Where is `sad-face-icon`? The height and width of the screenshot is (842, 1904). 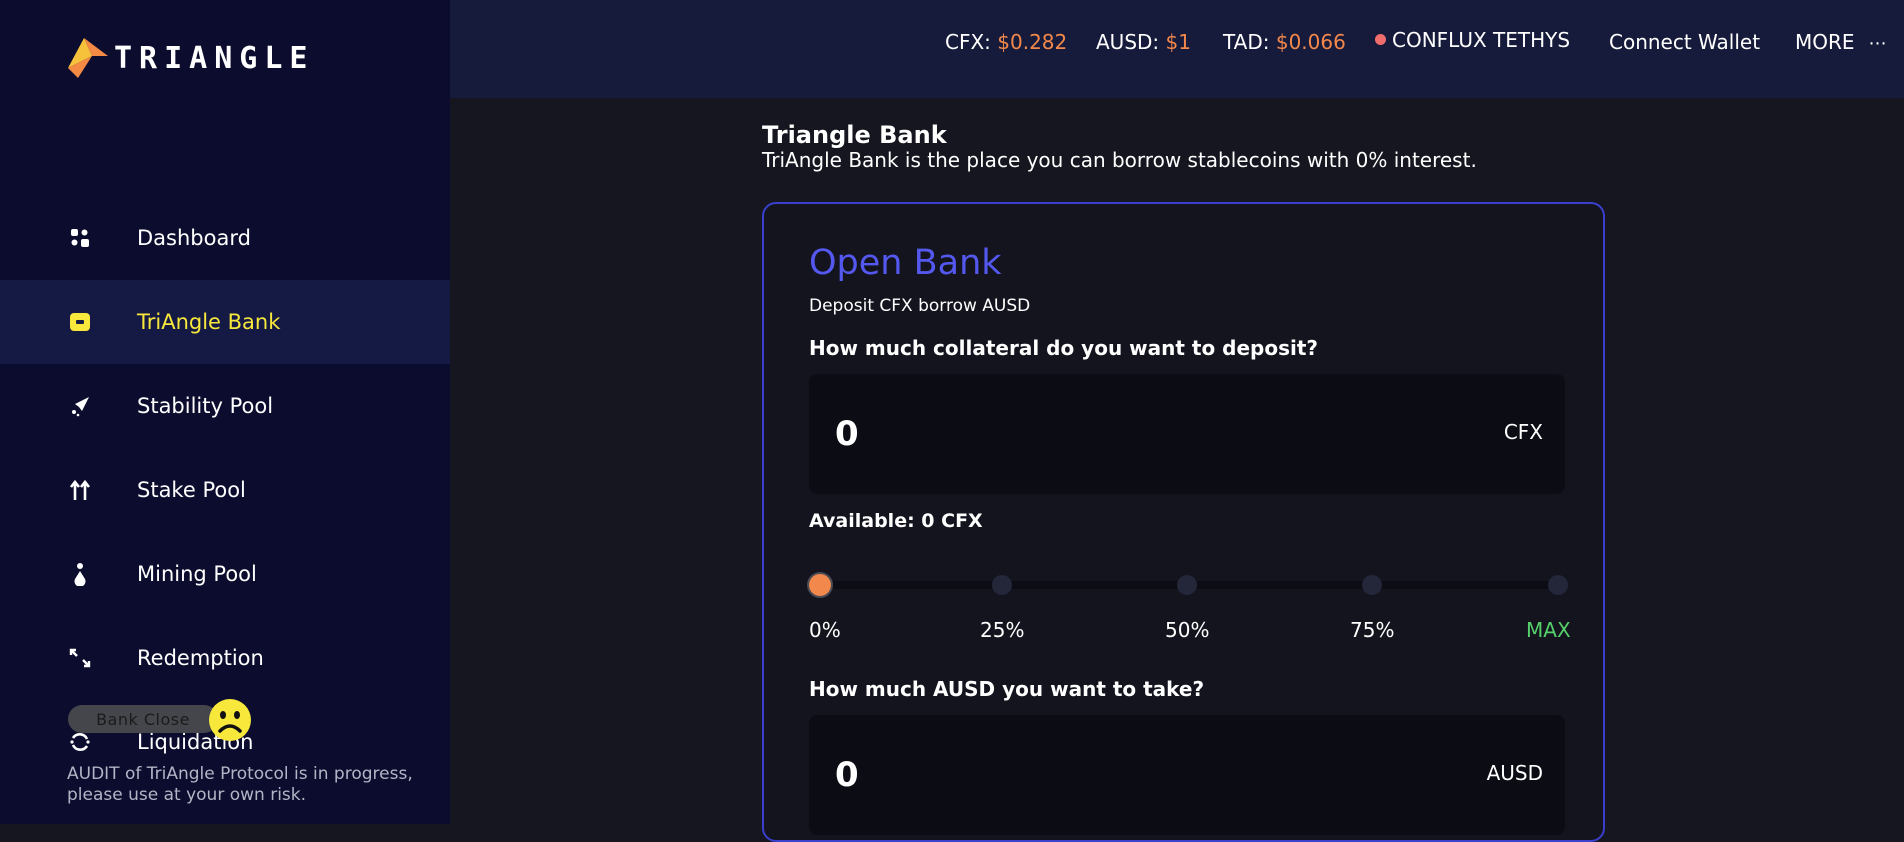 sad-face-icon is located at coordinates (230, 720).